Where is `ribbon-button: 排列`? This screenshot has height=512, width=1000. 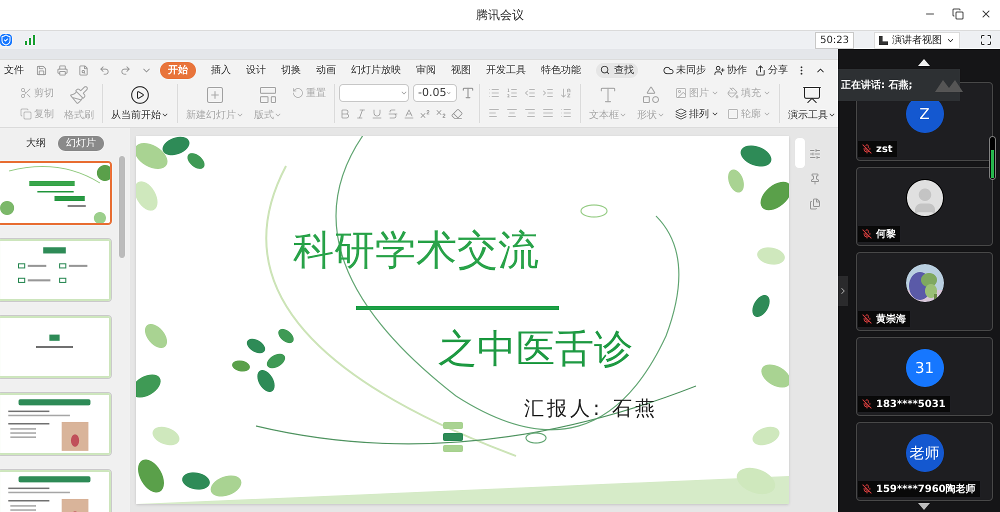 ribbon-button: 排列 is located at coordinates (697, 114).